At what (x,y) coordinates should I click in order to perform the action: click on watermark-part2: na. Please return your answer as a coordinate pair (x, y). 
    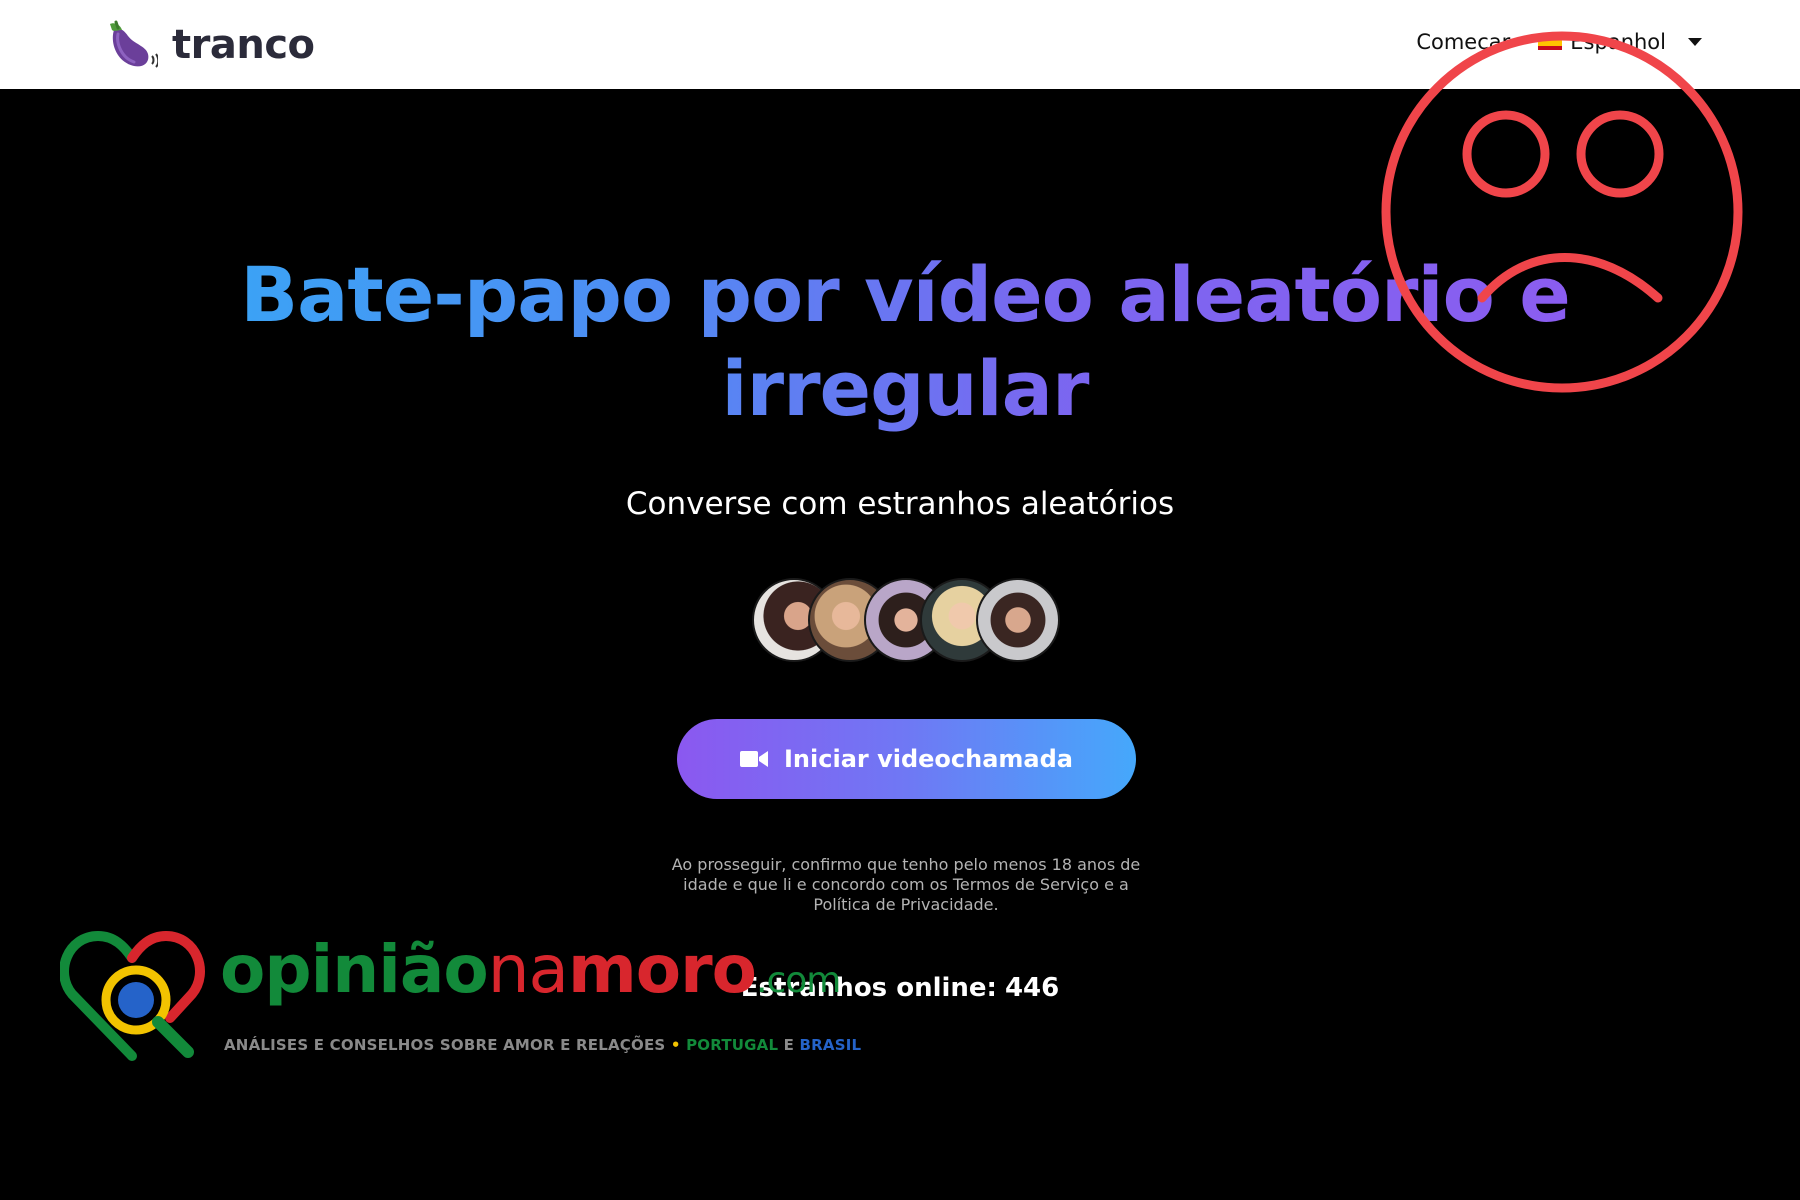
    Looking at the image, I should click on (528, 969).